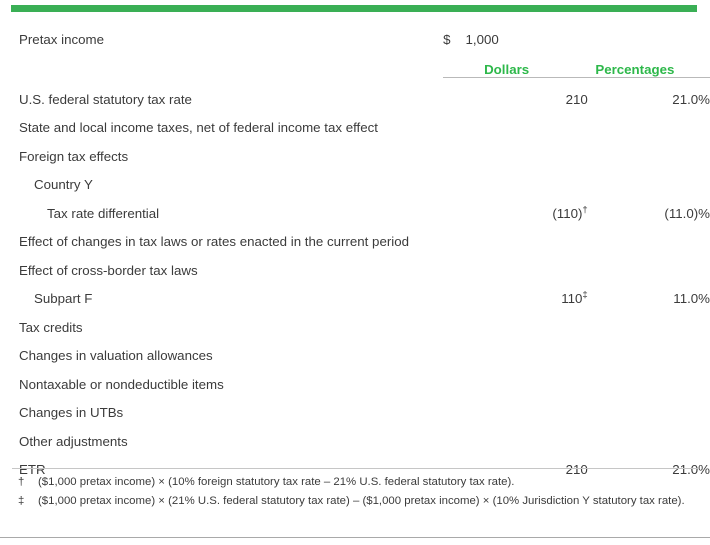 The width and height of the screenshot is (710, 545). I want to click on row-label: Changes in valuation allowances, so click(116, 356).